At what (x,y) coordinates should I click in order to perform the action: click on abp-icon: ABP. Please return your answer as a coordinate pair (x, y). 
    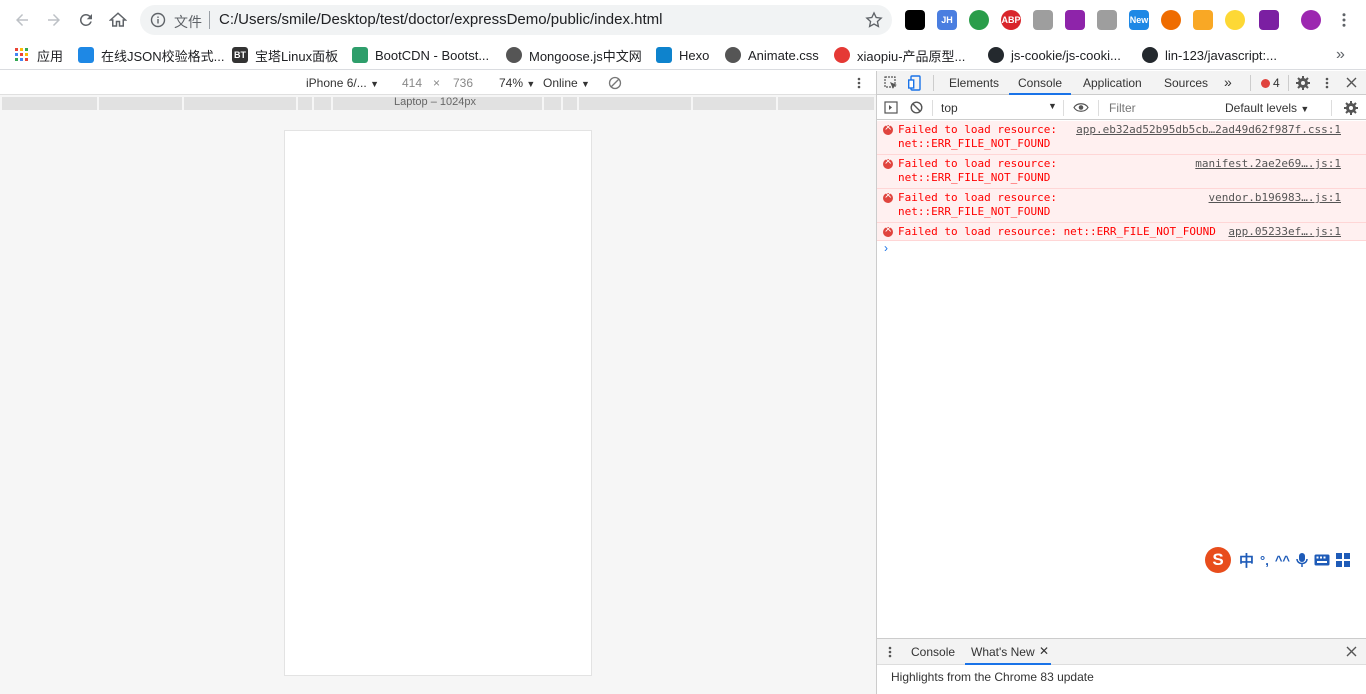
    Looking at the image, I should click on (1011, 20).